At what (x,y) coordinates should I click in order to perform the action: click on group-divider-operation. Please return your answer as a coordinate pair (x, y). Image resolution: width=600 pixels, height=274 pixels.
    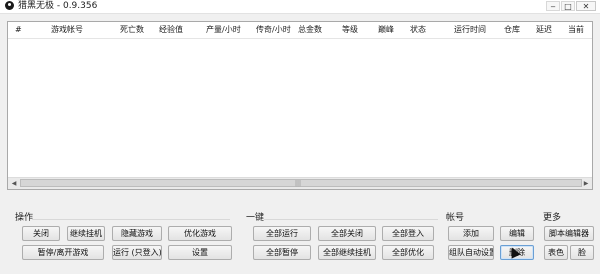
    Looking at the image, I should click on (131, 219).